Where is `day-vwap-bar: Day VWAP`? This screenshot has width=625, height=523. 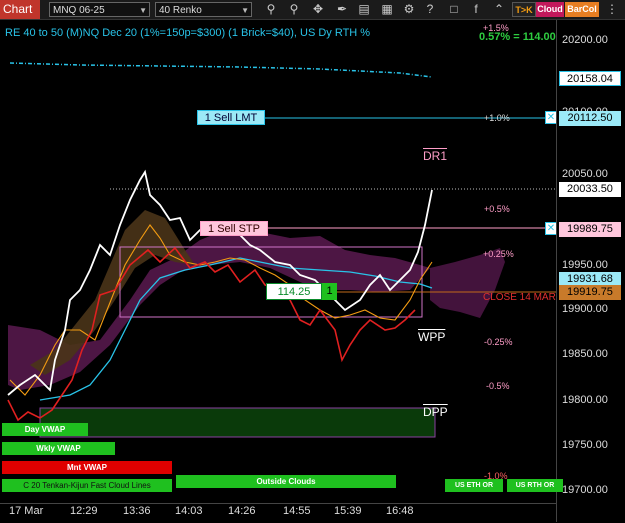 day-vwap-bar: Day VWAP is located at coordinates (45, 429).